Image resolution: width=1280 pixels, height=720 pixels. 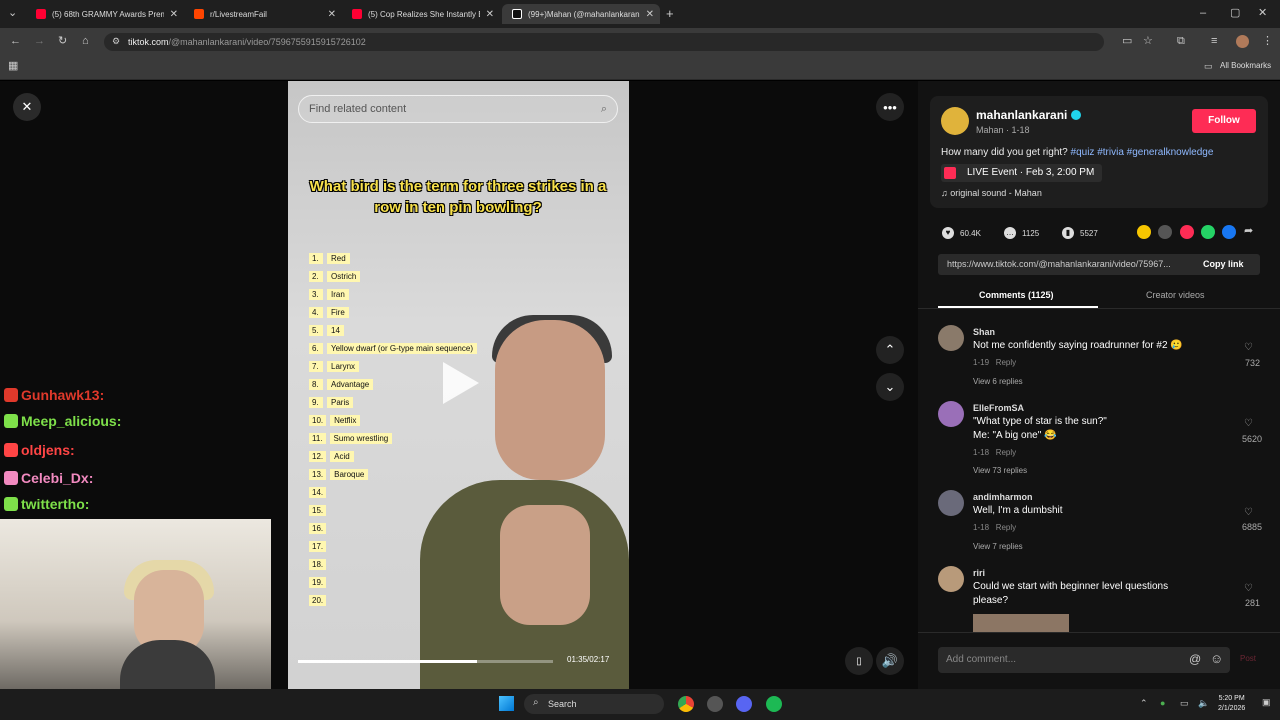 I want to click on taskbar-search: Search, so click(x=594, y=704).